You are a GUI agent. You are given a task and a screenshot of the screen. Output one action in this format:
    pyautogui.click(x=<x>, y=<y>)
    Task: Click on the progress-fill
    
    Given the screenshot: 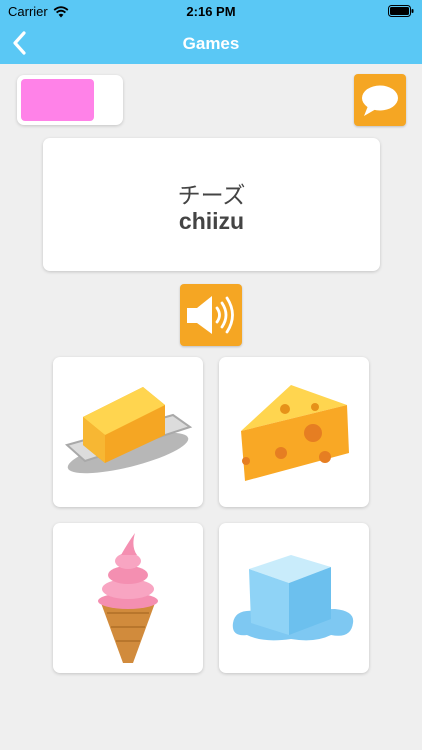 What is the action you would take?
    pyautogui.click(x=57, y=100)
    